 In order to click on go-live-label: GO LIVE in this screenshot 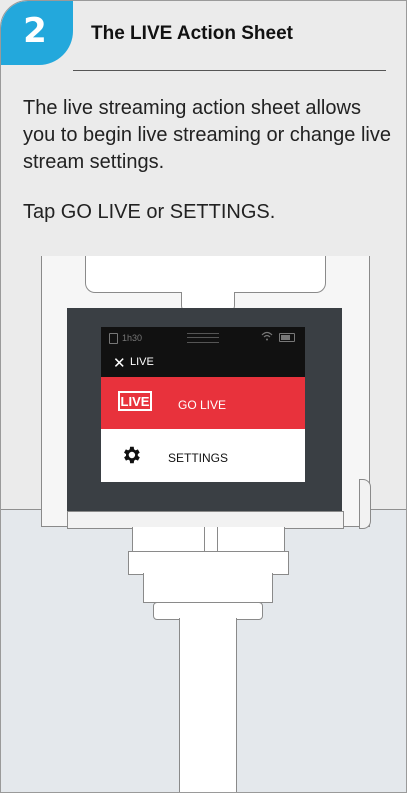, I will do `click(202, 405)`.